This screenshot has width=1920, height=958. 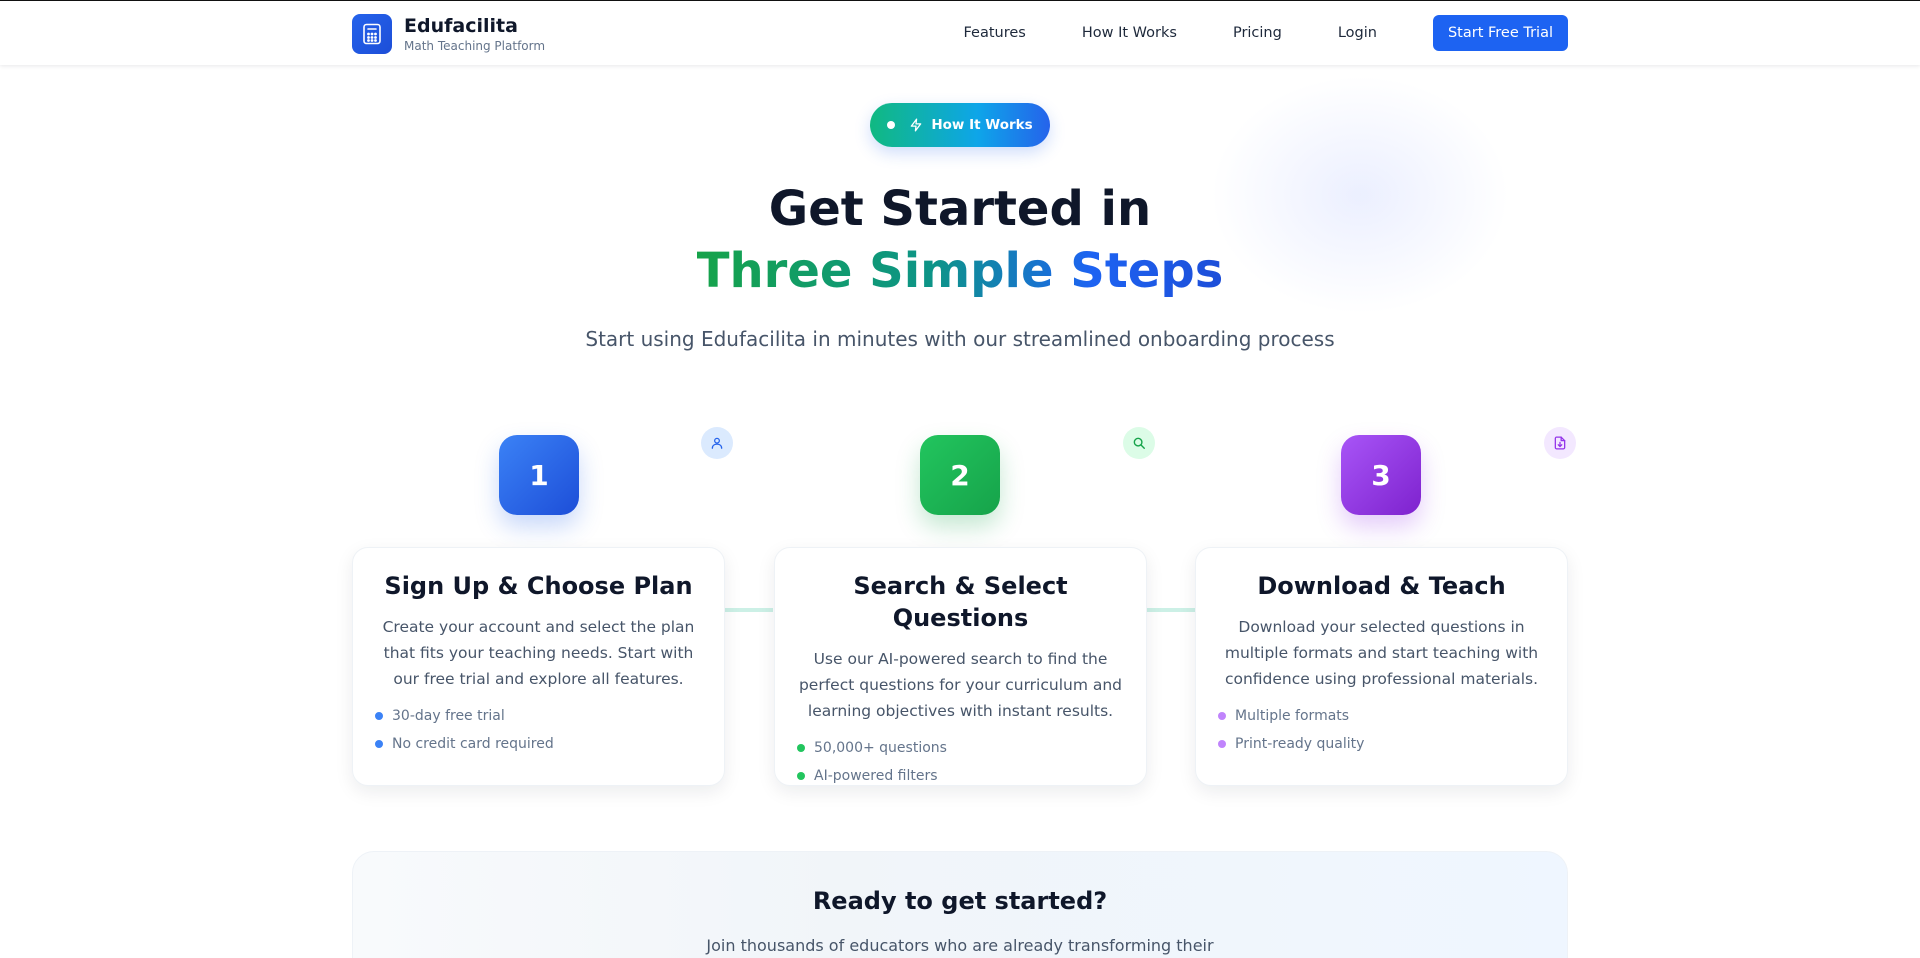 What do you see at coordinates (960, 901) in the screenshot?
I see `cta-title: Ready to get started?` at bounding box center [960, 901].